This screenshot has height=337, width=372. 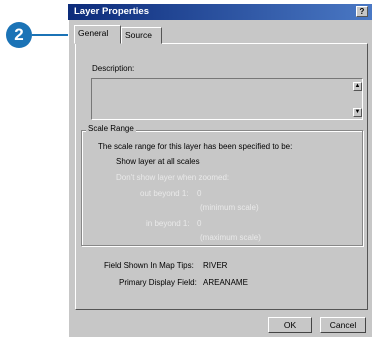 What do you see at coordinates (362, 11) in the screenshot?
I see `help-button: ?` at bounding box center [362, 11].